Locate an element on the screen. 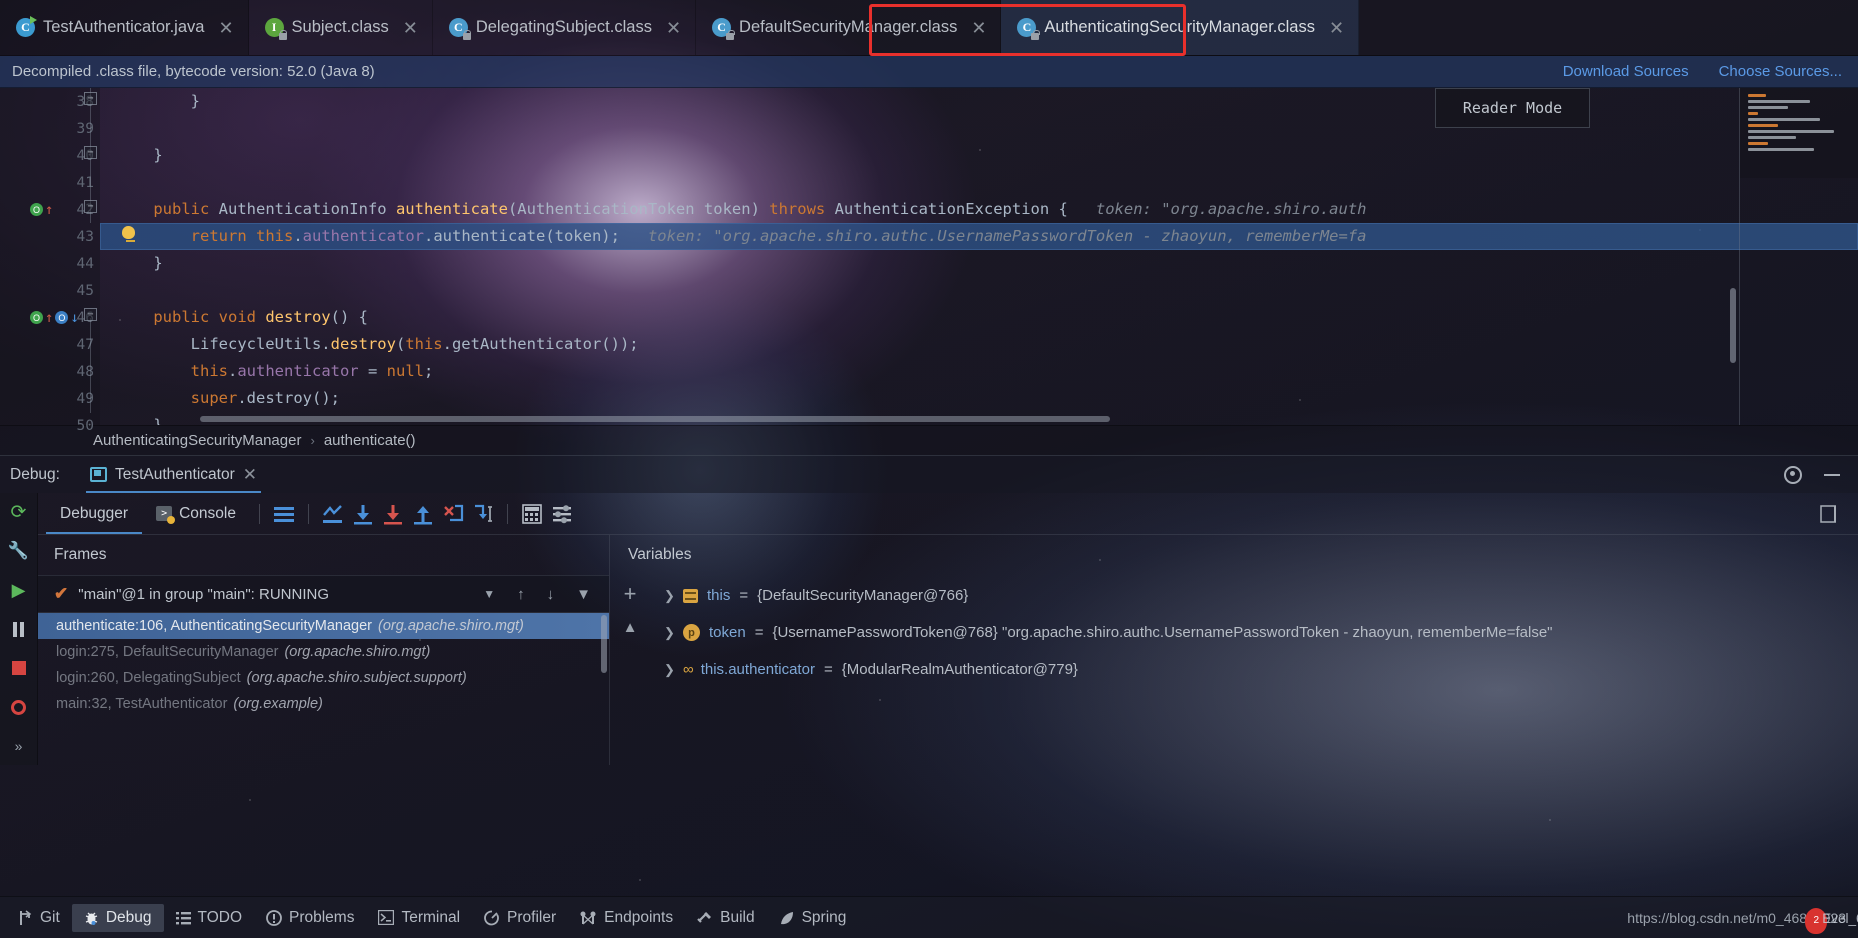 The height and width of the screenshot is (938, 1858). minimize-icon is located at coordinates (1832, 474).